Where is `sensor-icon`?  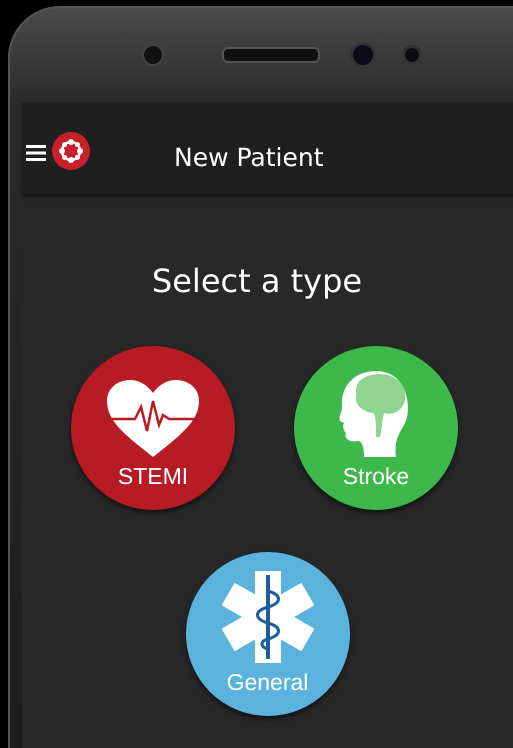 sensor-icon is located at coordinates (412, 55).